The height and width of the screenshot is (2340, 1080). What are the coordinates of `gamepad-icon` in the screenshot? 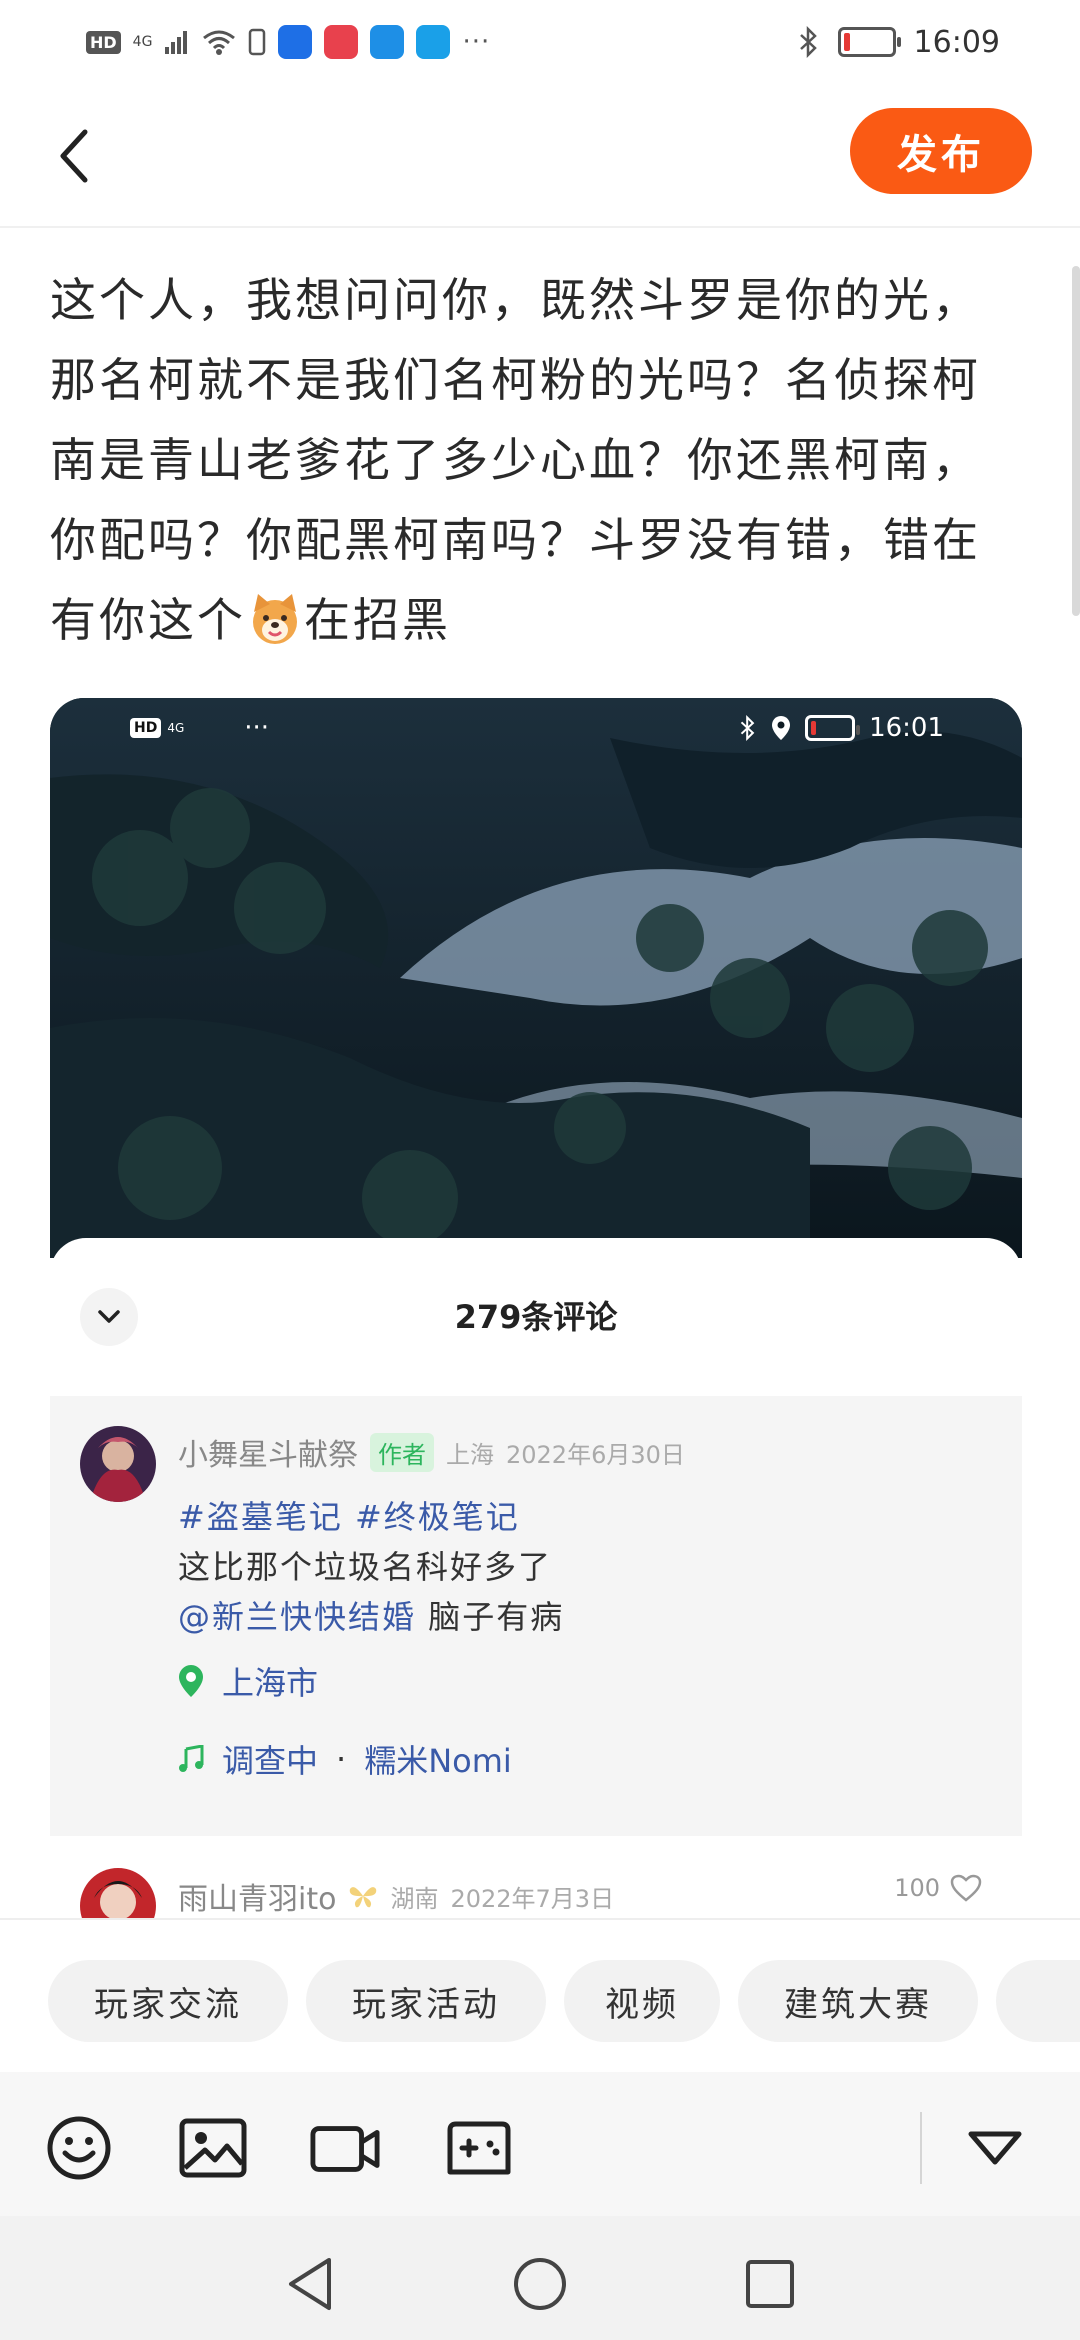 It's located at (479, 2148).